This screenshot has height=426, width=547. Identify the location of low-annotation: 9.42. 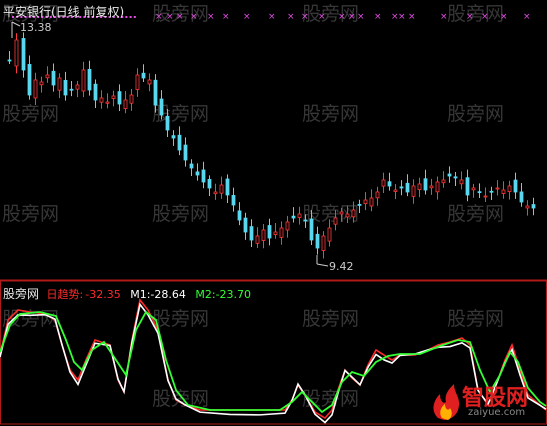
(335, 264).